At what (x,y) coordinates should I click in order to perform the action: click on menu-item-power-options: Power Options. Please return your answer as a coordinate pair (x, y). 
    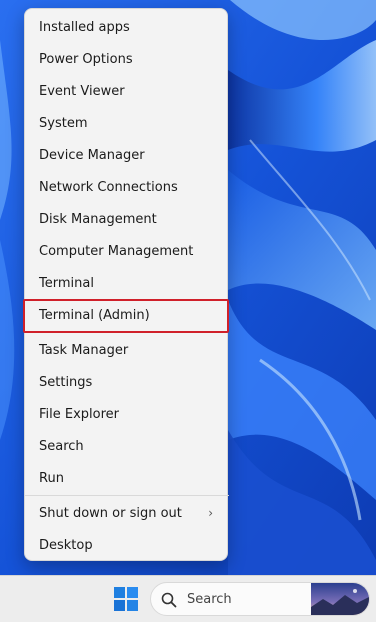
    Looking at the image, I should click on (127, 59).